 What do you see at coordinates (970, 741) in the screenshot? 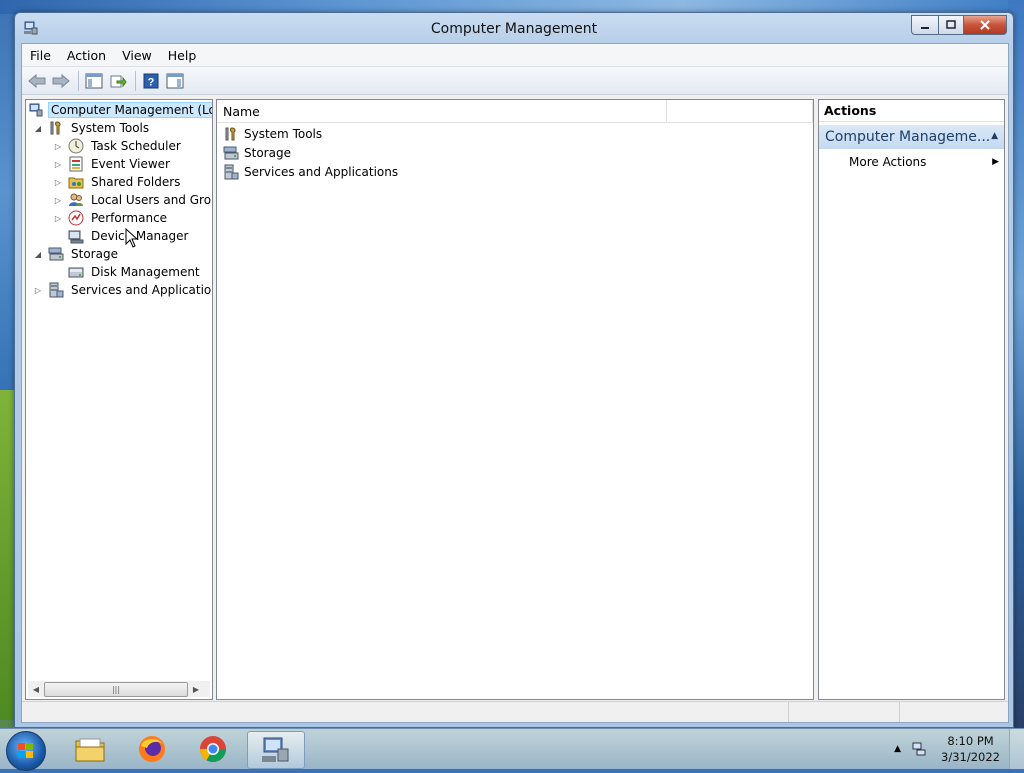
I see `clock-time: 8:10 PM` at bounding box center [970, 741].